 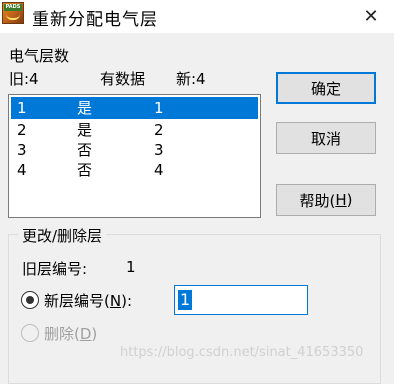 I want to click on delete-accelerator-key: D, so click(x=85, y=334).